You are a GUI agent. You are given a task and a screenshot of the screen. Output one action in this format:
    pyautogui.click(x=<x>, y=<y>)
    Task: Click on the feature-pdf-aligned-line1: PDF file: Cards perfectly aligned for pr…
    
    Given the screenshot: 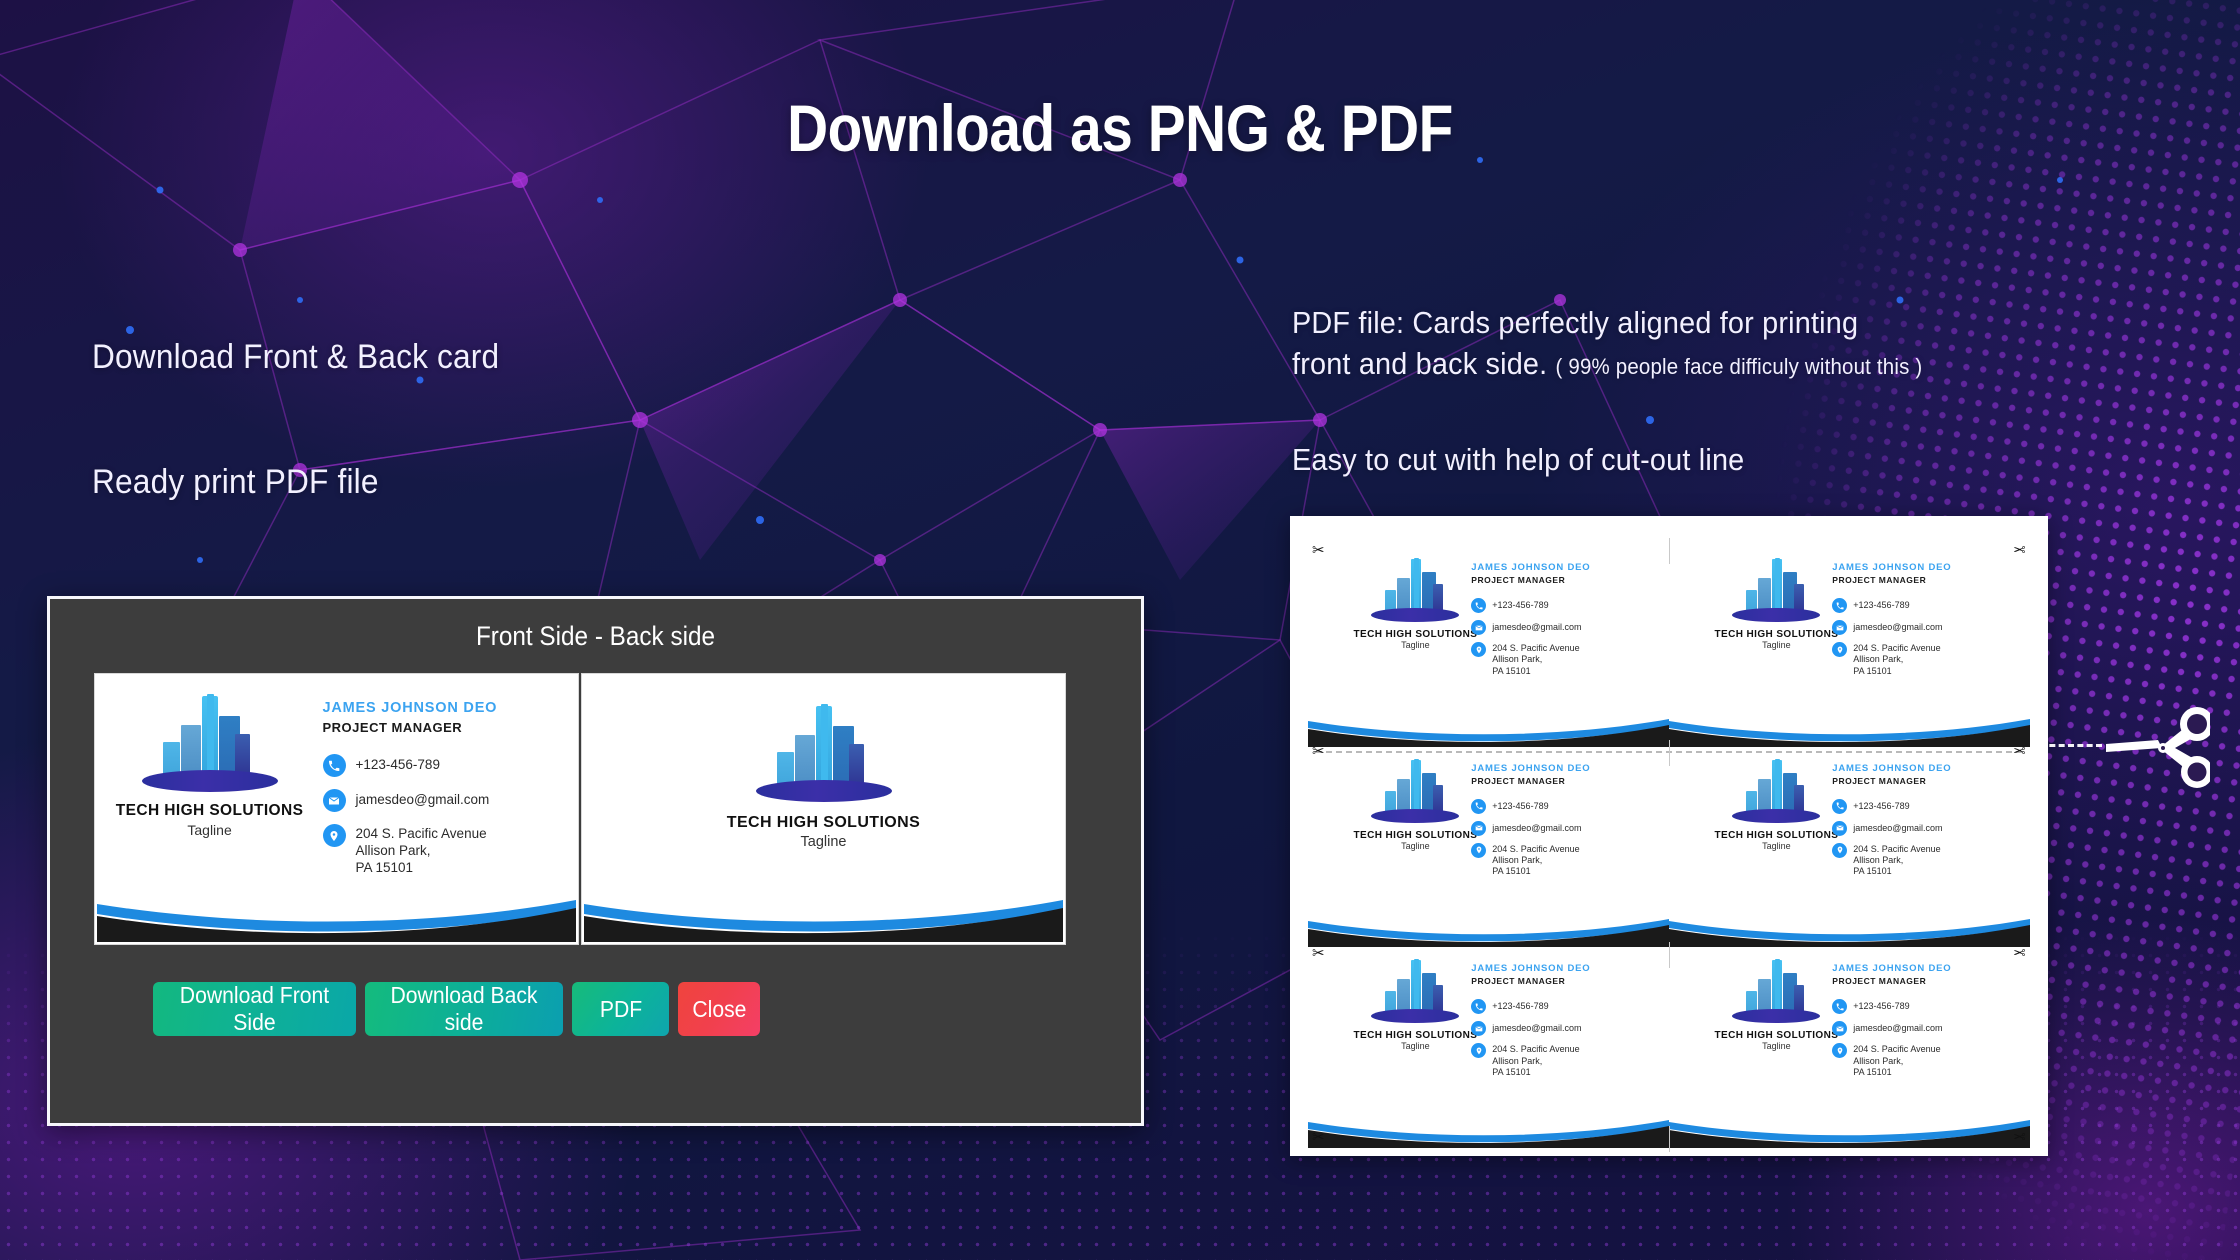 What is the action you would take?
    pyautogui.click(x=1575, y=322)
    